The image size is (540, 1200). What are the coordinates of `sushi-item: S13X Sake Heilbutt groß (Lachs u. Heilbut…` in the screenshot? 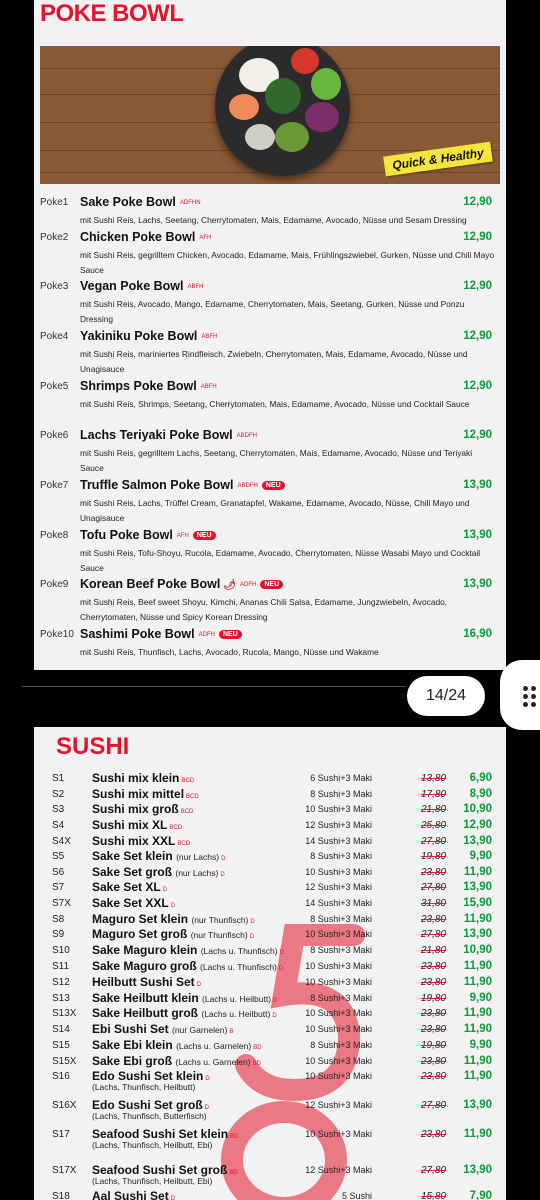 It's located at (270, 1014).